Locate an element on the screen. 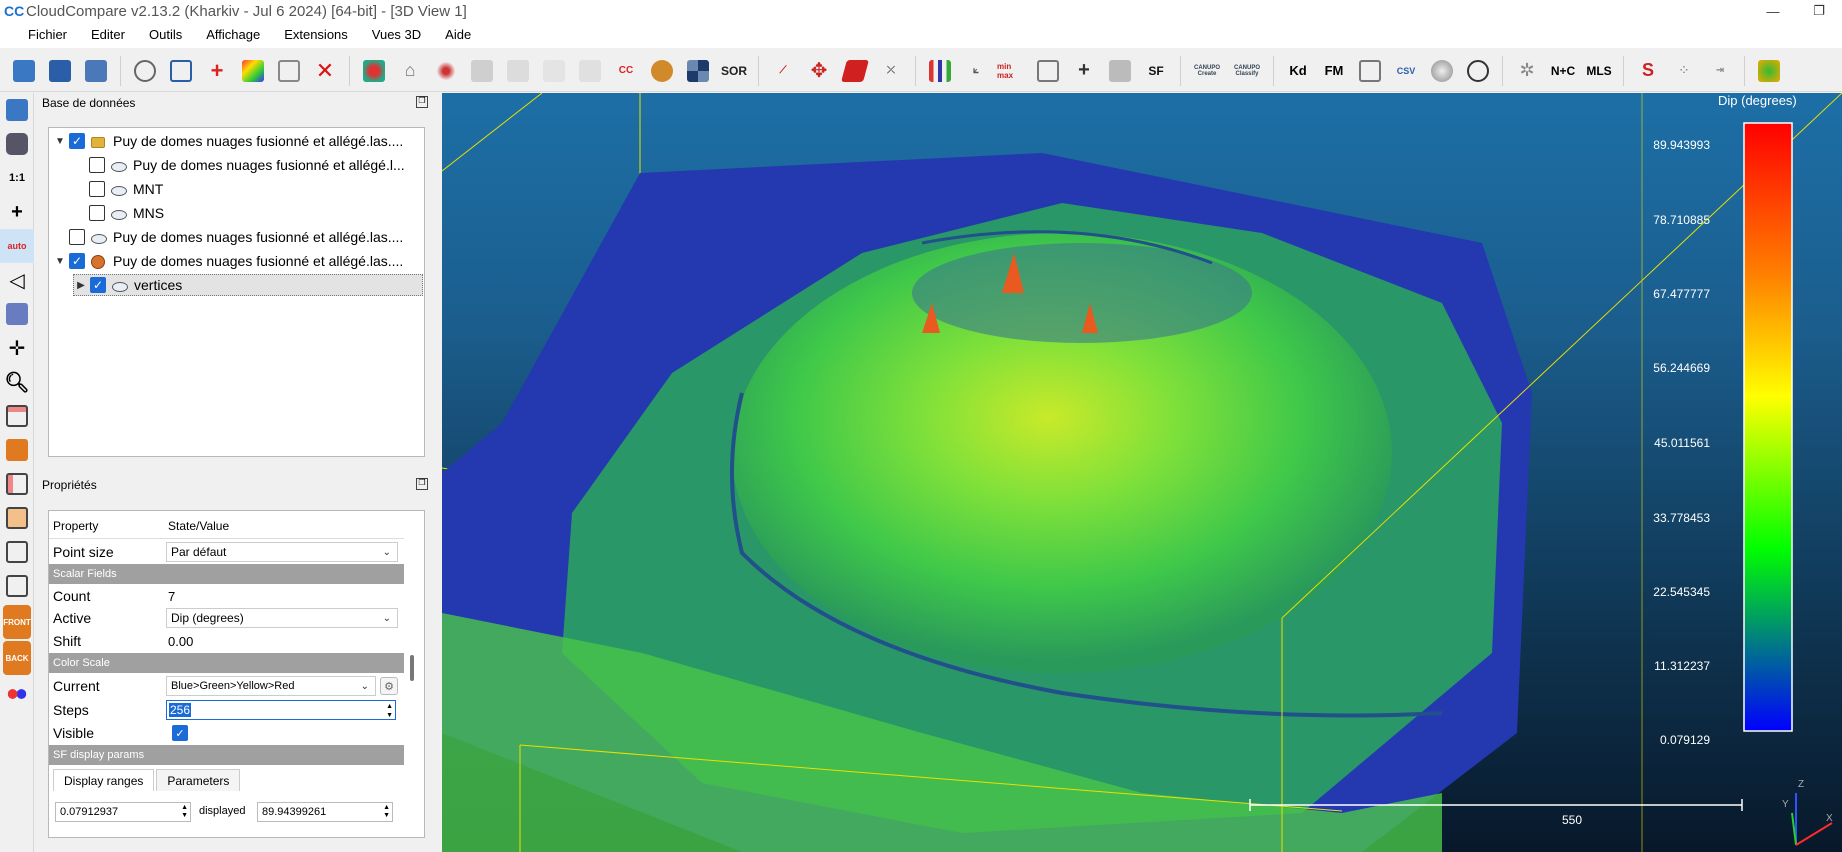 Image resolution: width=1842 pixels, height=852 pixels. perspective-icon: ◁ is located at coordinates (17, 280).